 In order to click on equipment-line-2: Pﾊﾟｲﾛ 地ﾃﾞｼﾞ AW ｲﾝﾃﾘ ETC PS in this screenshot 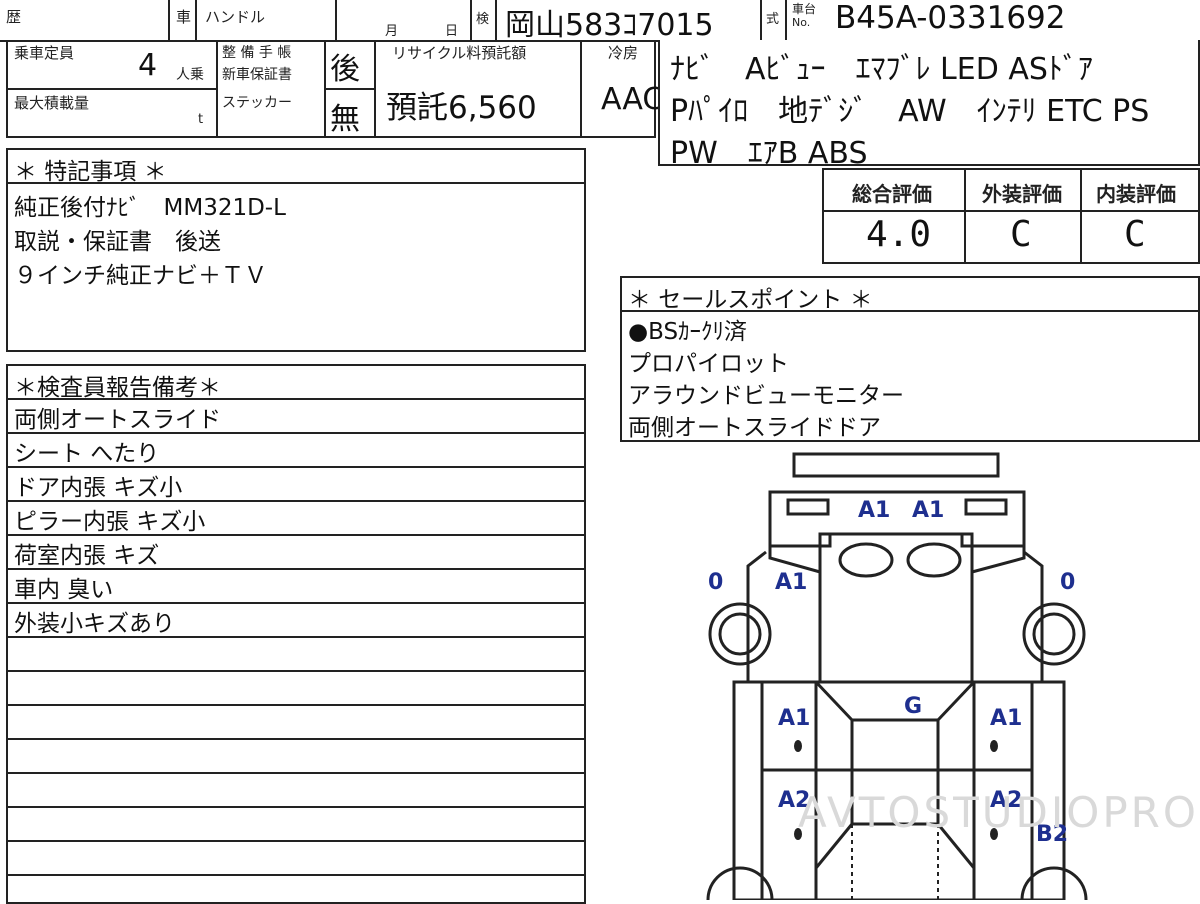, I will do `click(910, 111)`.